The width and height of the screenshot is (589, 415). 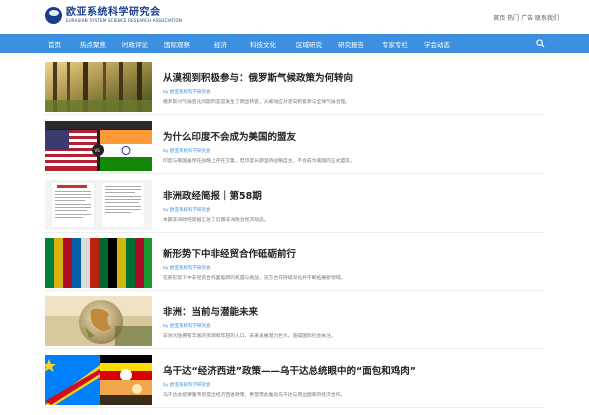 What do you see at coordinates (210, 311) in the screenshot?
I see `article-title: 非洲：当前与潜能未来` at bounding box center [210, 311].